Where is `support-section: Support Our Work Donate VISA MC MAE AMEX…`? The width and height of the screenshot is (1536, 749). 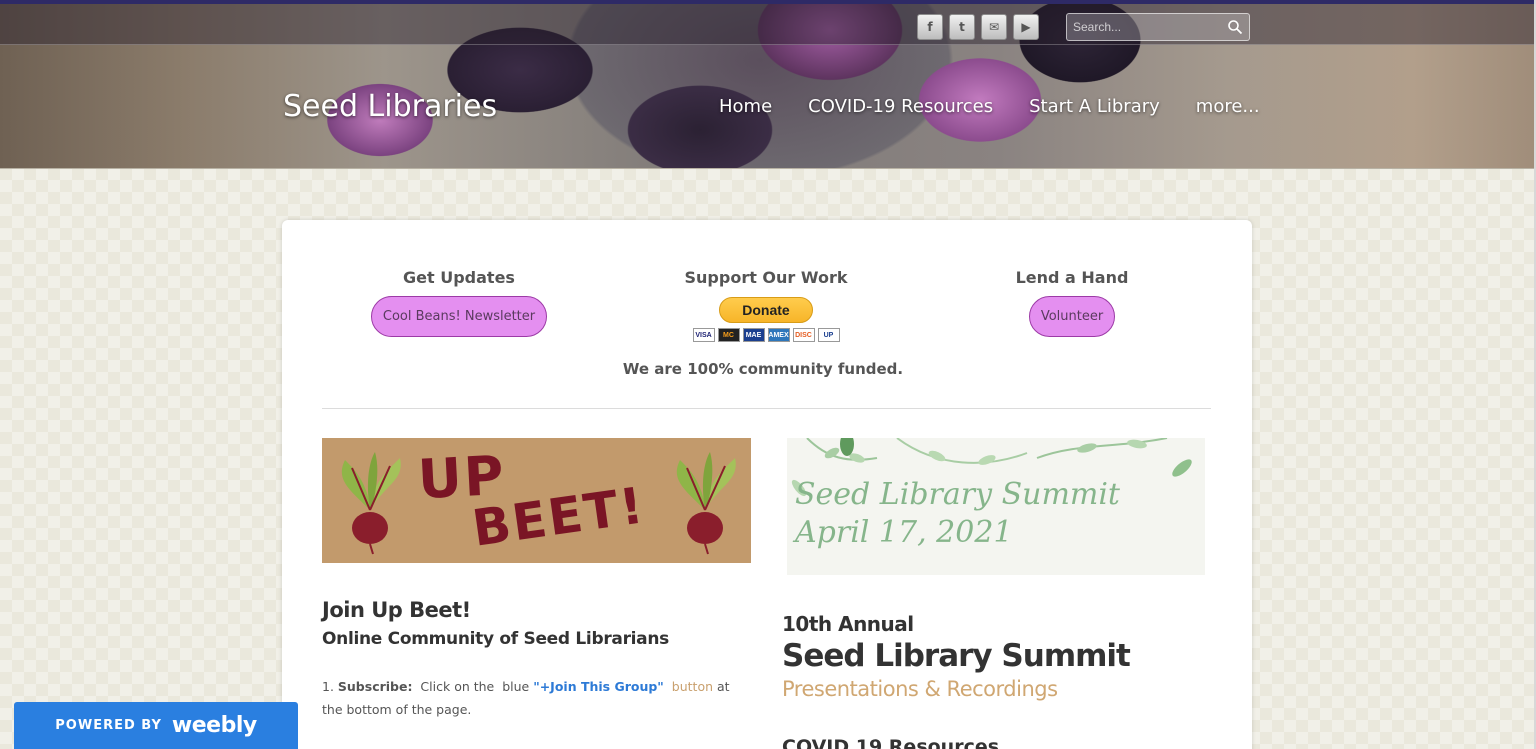 support-section: Support Our Work Donate VISA MC MAE AMEX… is located at coordinates (766, 305).